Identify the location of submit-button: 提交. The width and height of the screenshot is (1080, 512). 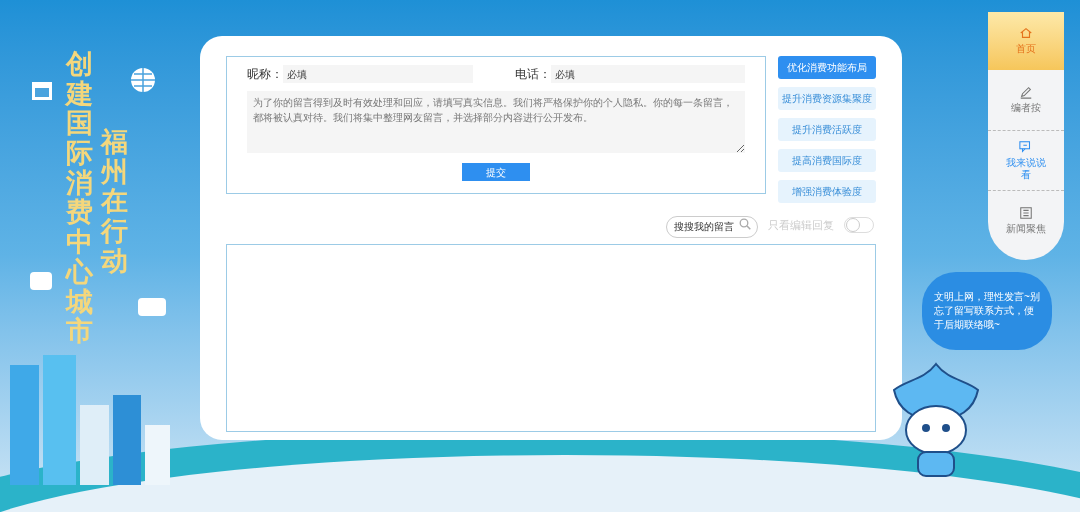
(496, 172).